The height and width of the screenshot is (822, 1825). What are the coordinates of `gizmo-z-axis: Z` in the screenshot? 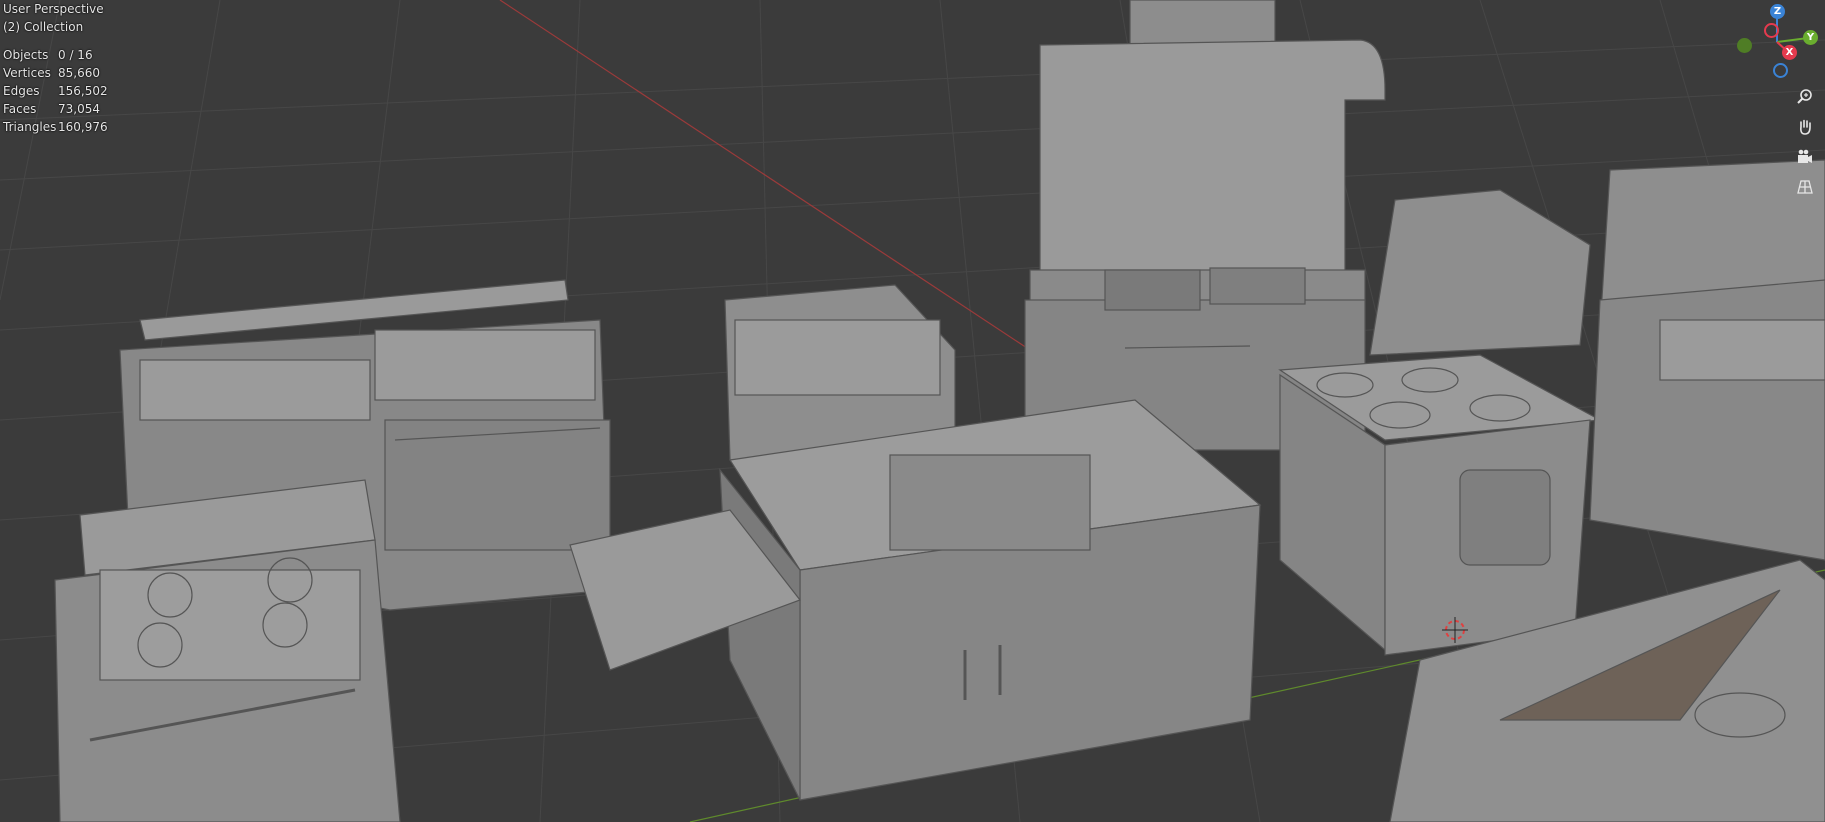 It's located at (1777, 11).